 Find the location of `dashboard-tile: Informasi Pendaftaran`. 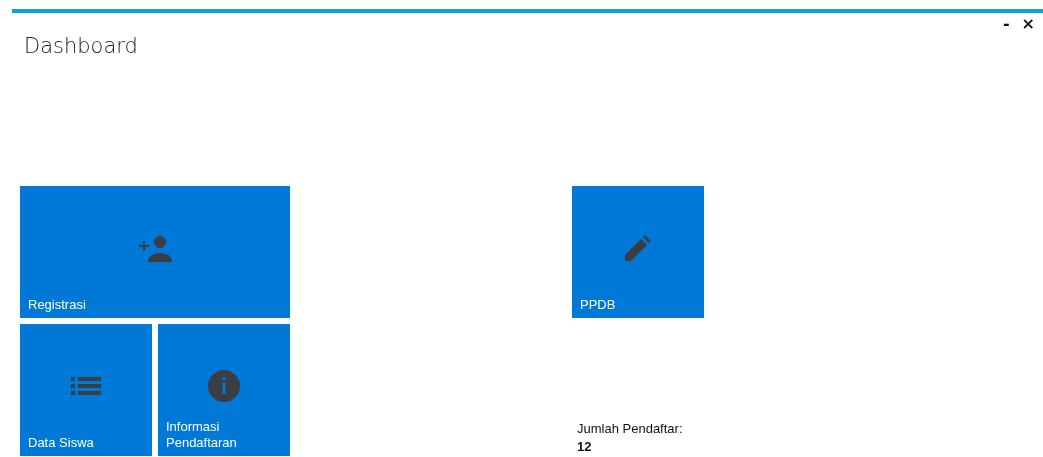

dashboard-tile: Informasi Pendaftaran is located at coordinates (224, 390).